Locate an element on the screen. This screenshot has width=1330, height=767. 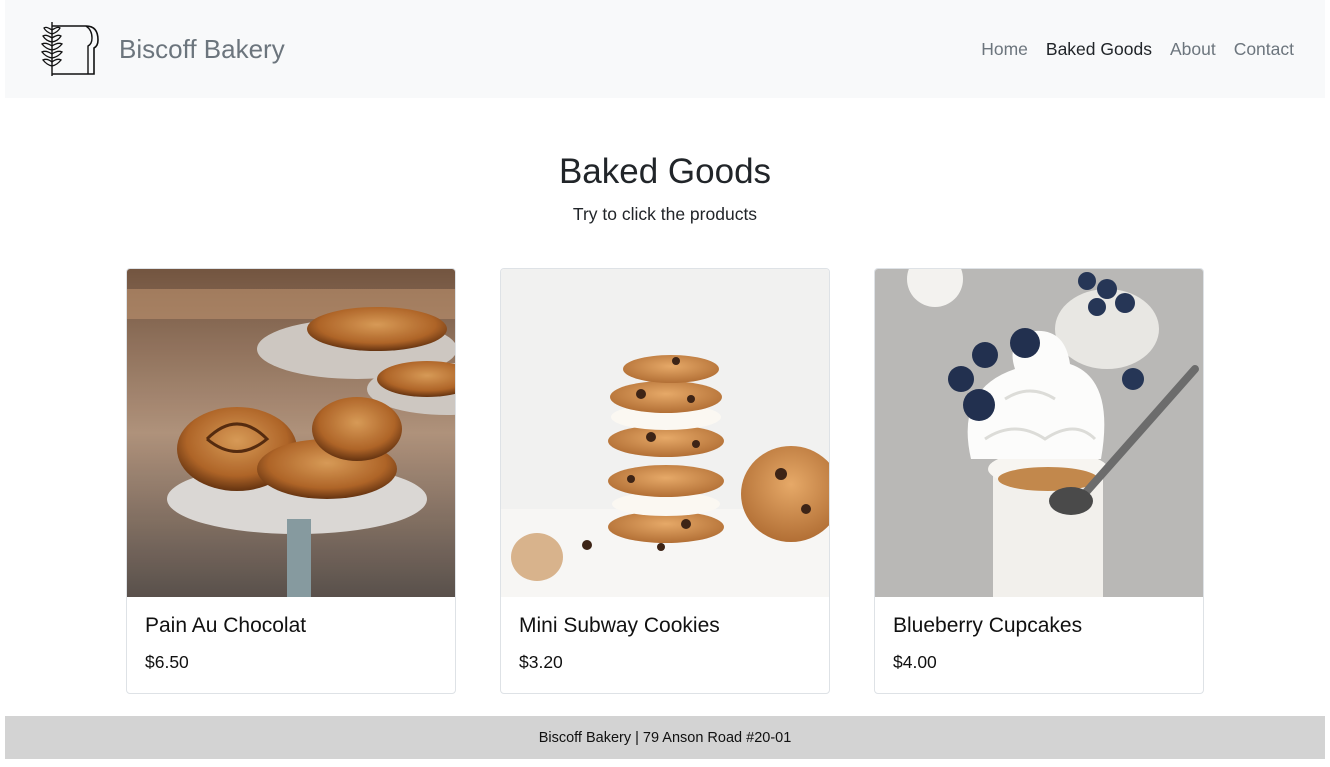
footer: Biscoff Bakery | 79 Anson Road #20-01 is located at coordinates (665, 737).